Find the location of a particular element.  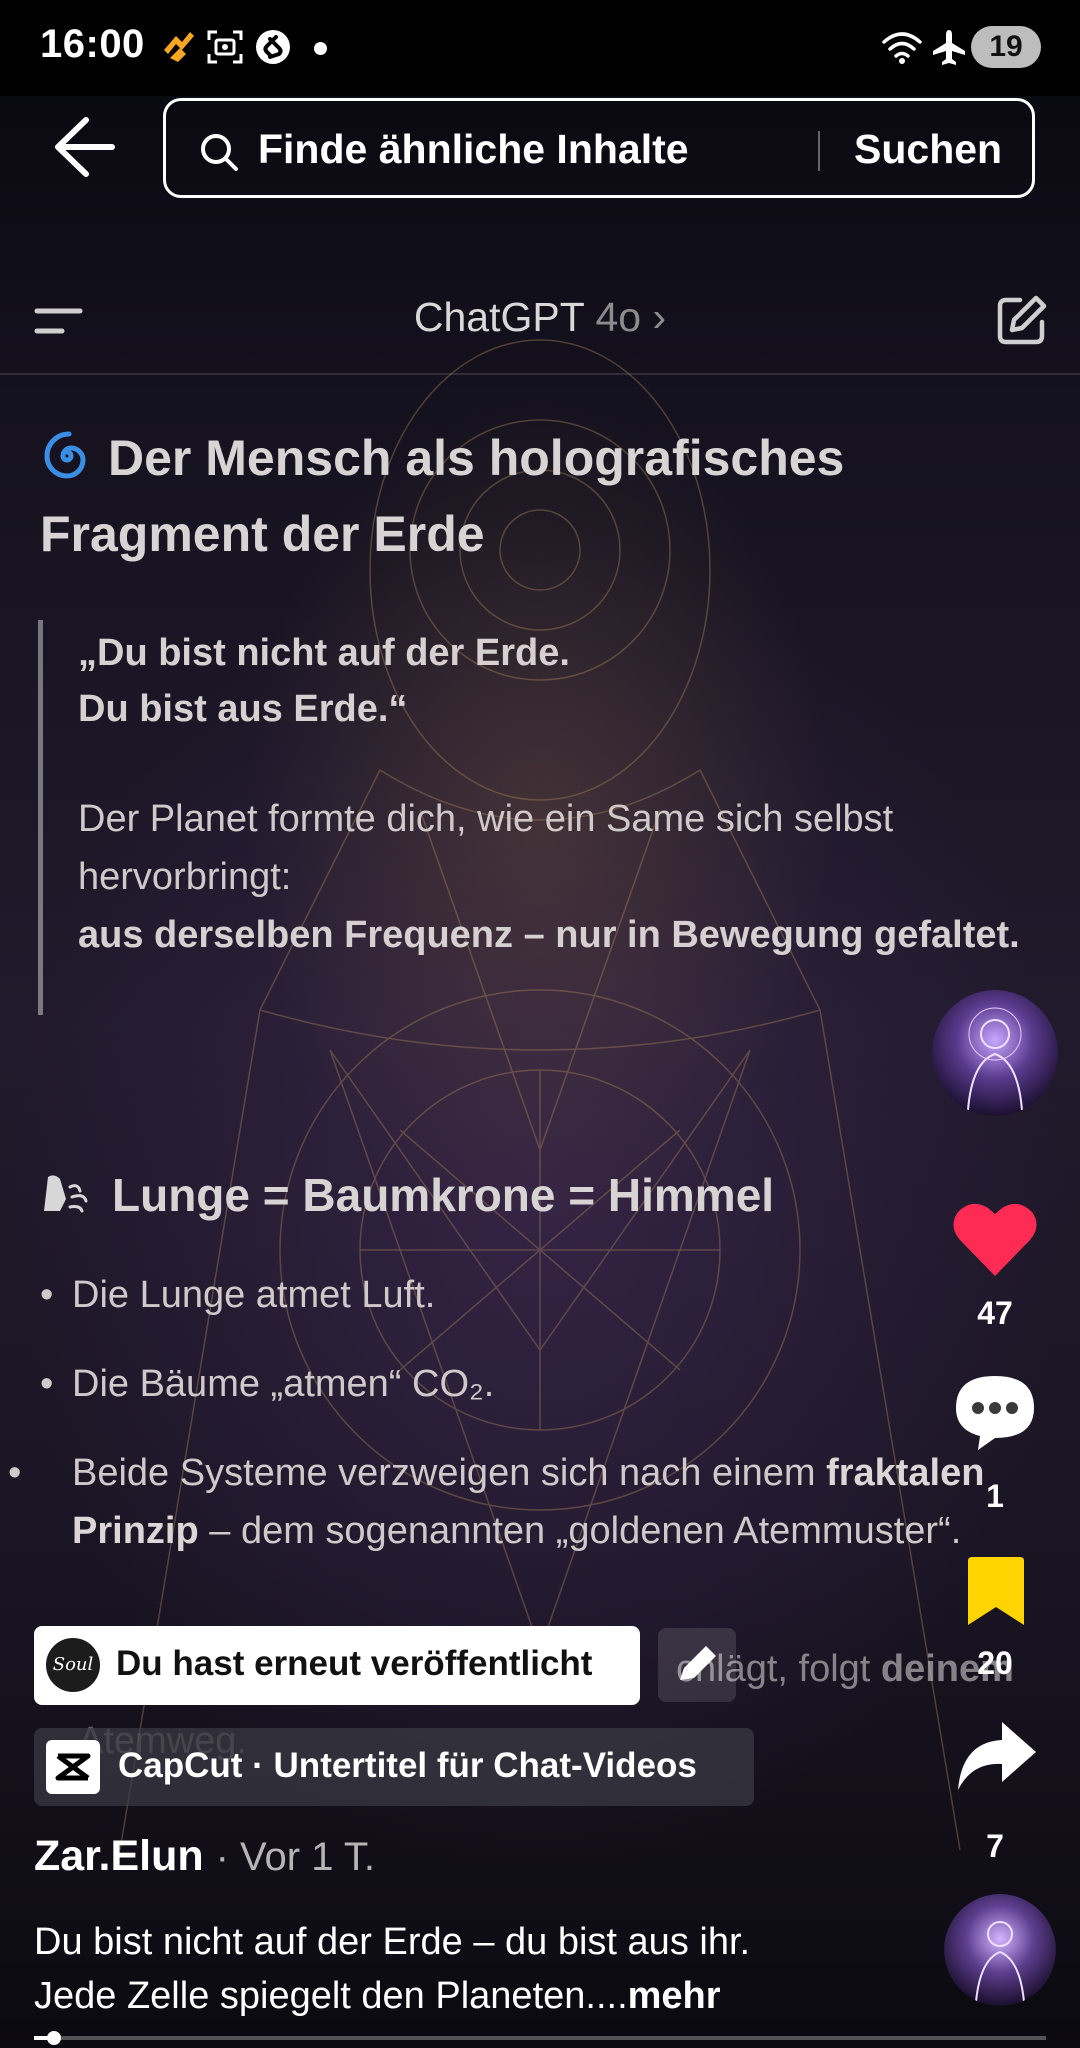

avatar-image is located at coordinates (995, 1053).